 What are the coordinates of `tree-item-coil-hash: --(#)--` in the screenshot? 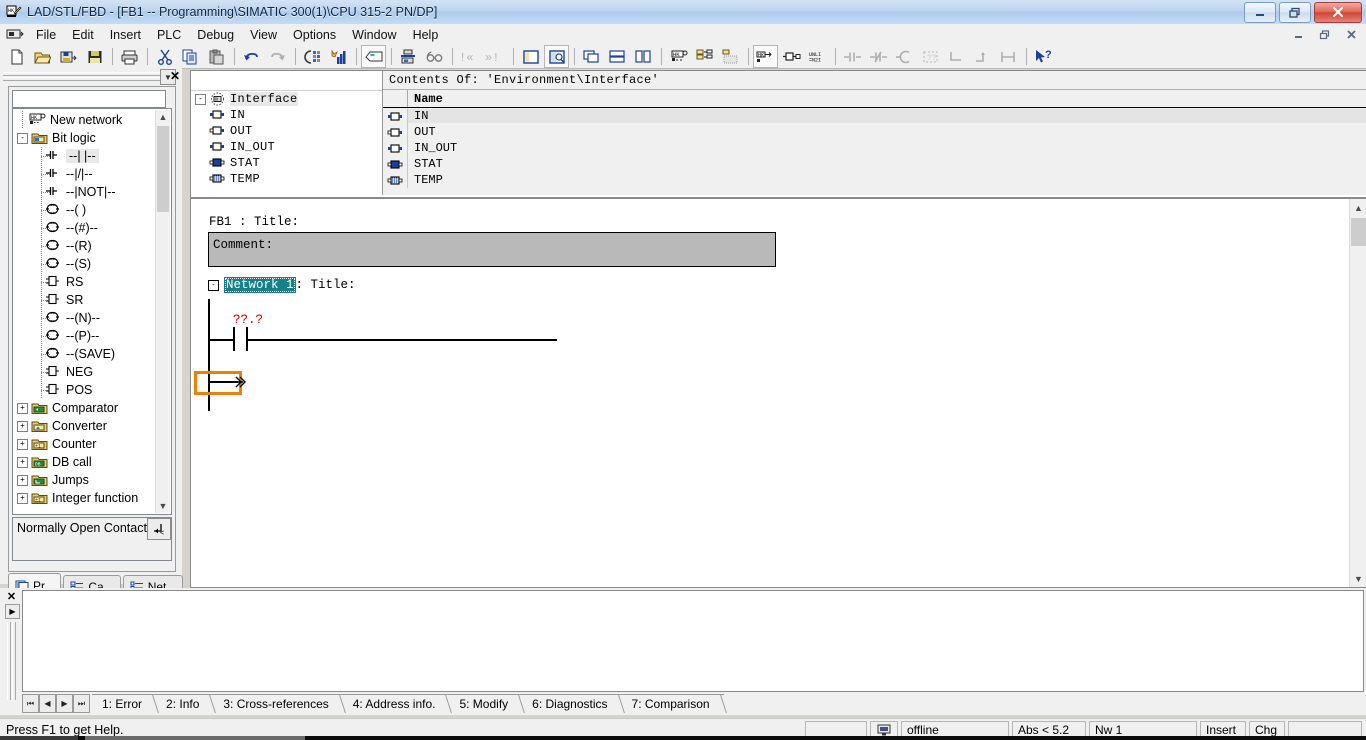 It's located at (84, 228).